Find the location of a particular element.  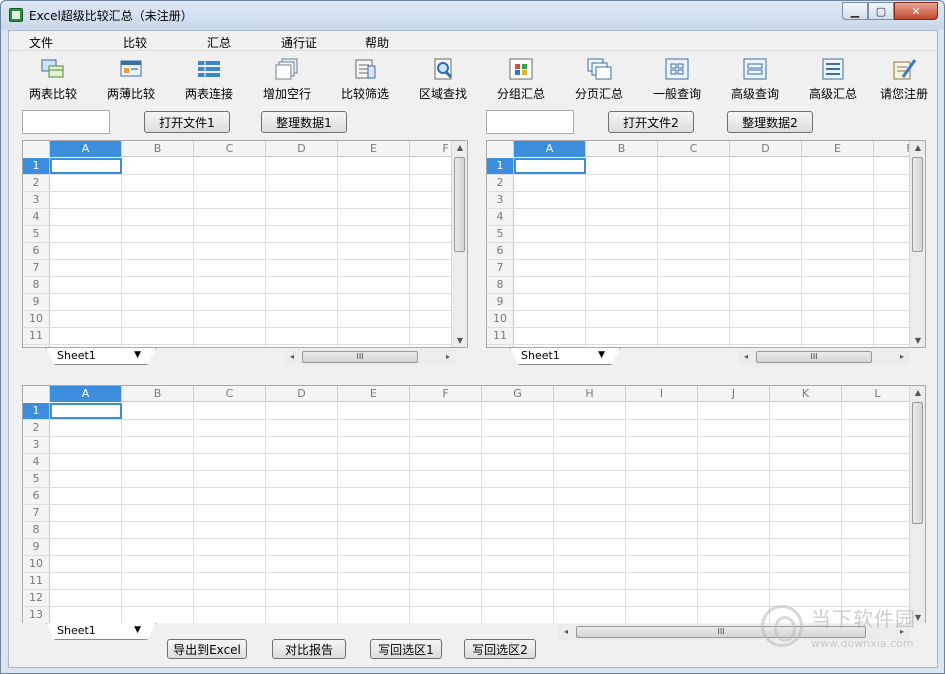

column-header: B is located at coordinates (158, 394).